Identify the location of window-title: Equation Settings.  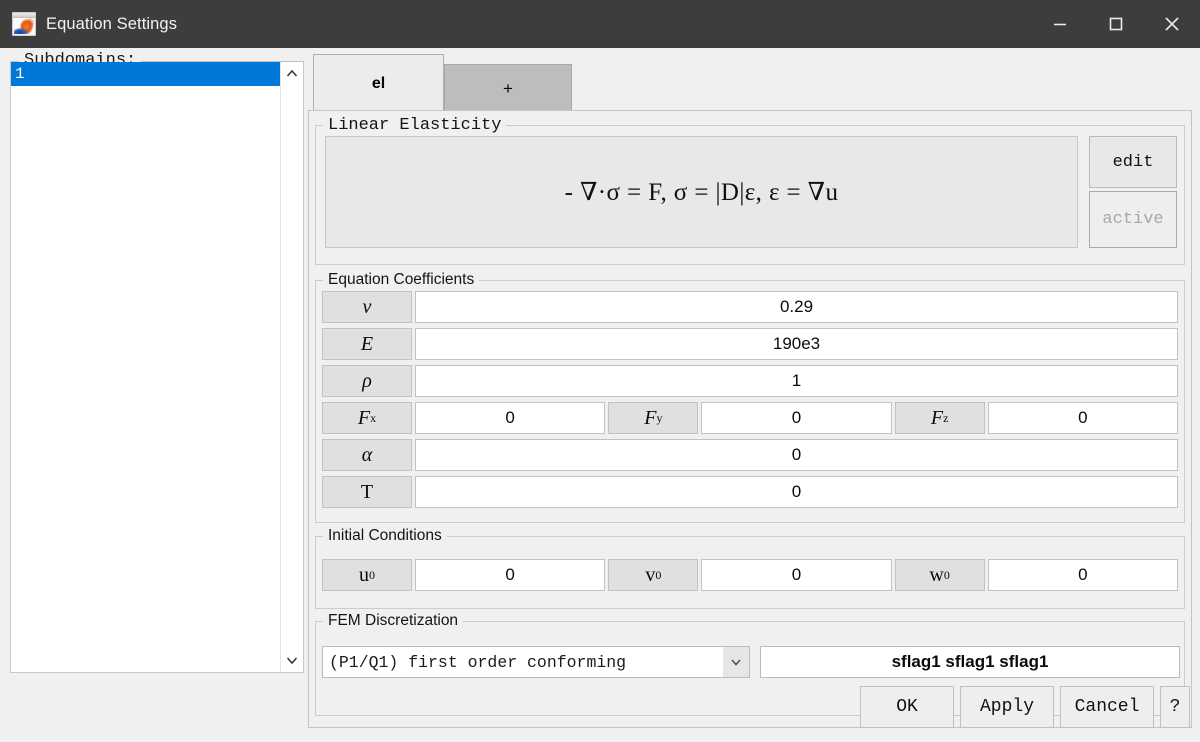
(112, 23).